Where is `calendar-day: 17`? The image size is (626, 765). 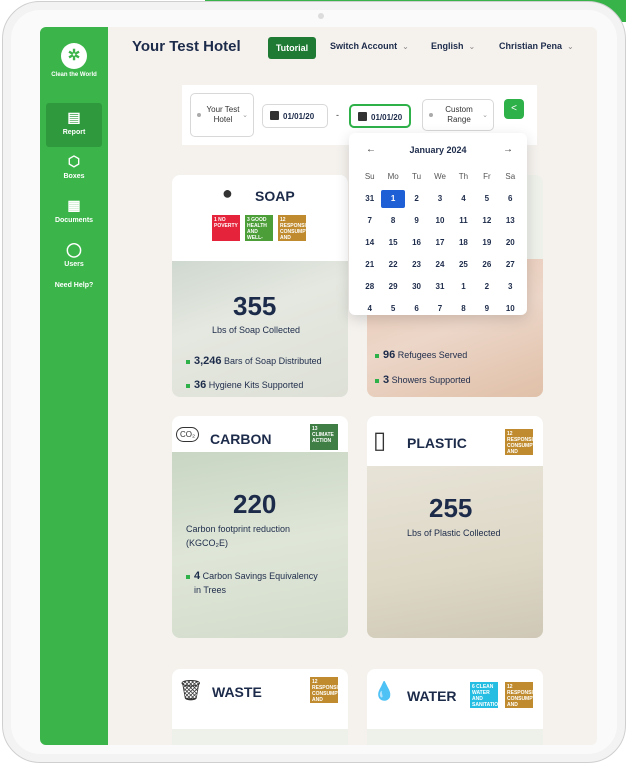
calendar-day: 17 is located at coordinates (439, 243).